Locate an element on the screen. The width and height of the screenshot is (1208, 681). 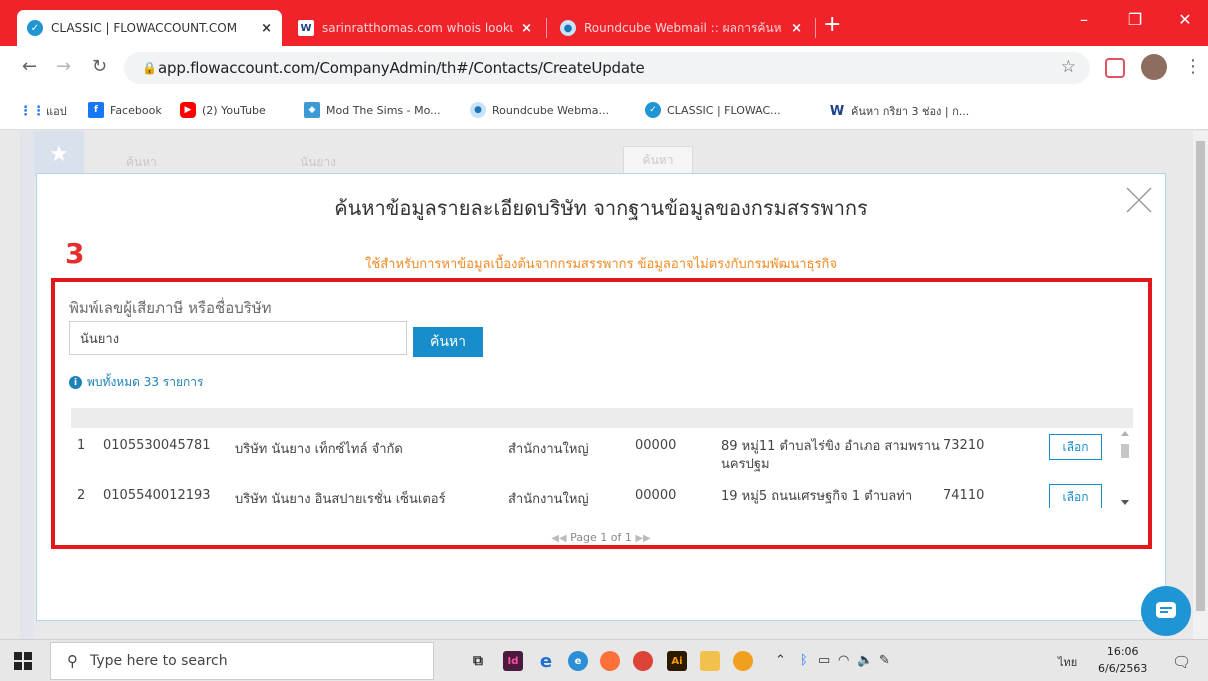
table-scrollbar is located at coordinates (1124, 468).